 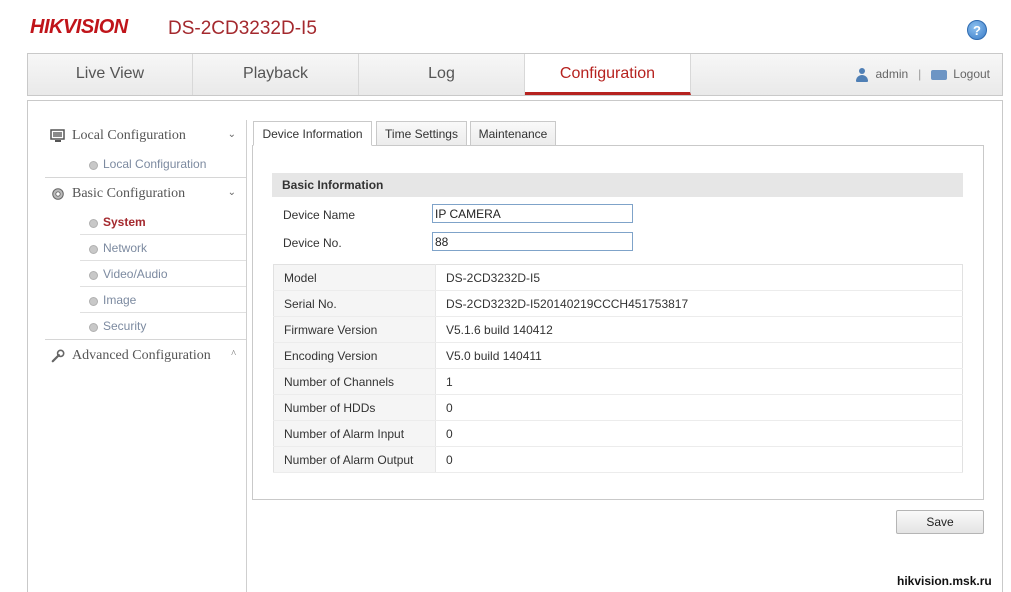 I want to click on info-label: Serial No., so click(x=354, y=303).